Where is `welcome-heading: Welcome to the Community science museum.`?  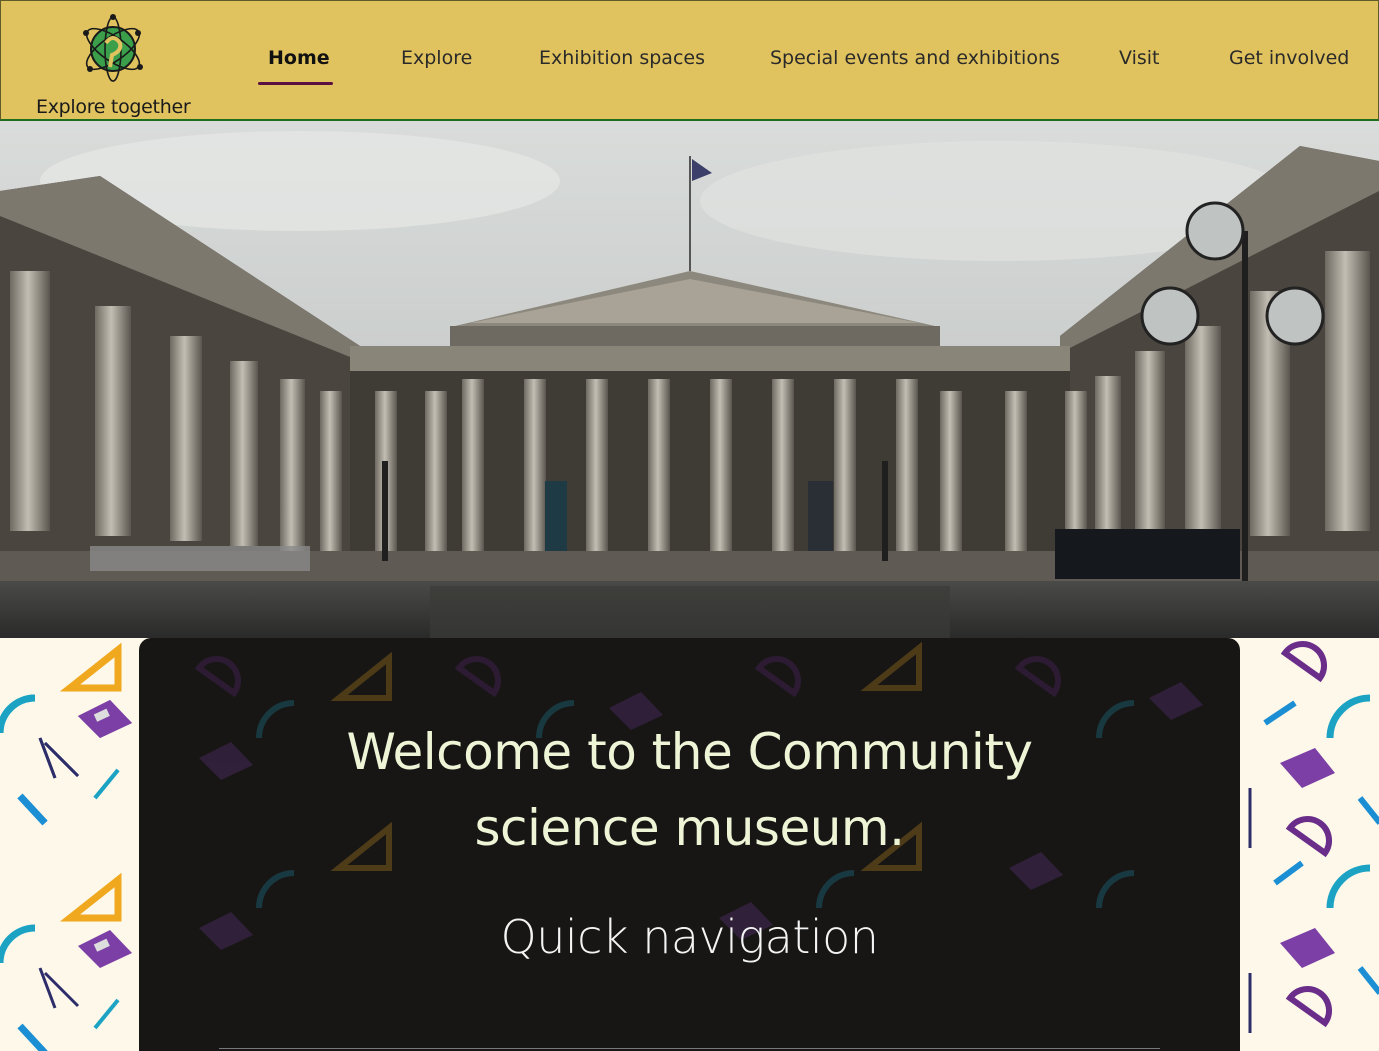
welcome-heading: Welcome to the Community science museum. is located at coordinates (689, 790).